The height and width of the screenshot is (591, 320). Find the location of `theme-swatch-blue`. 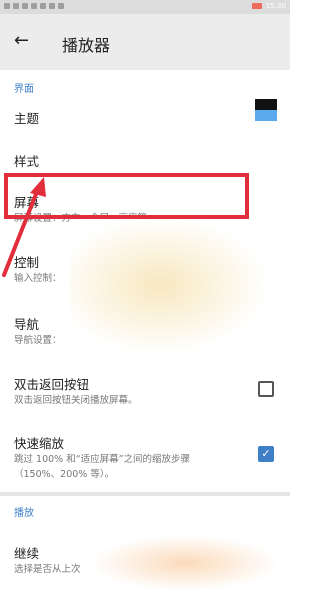

theme-swatch-blue is located at coordinates (266, 115).